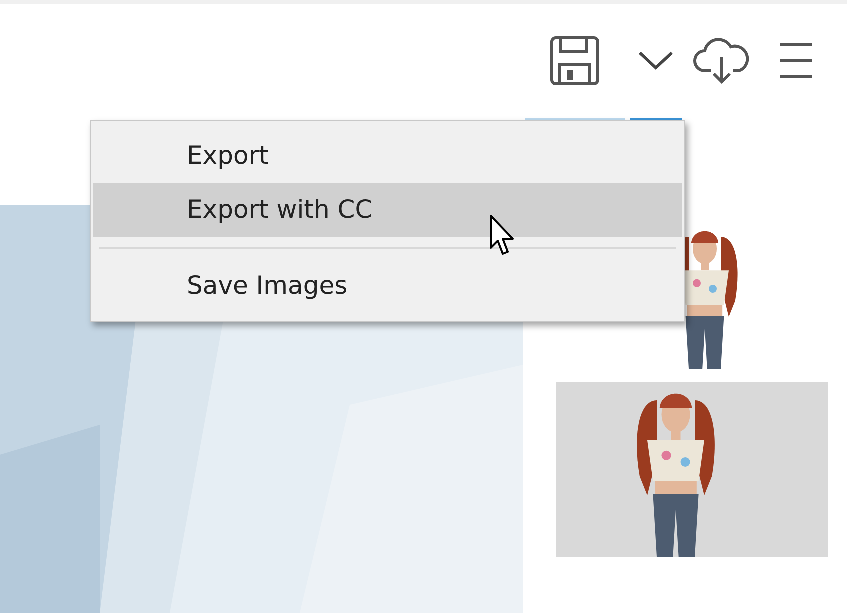  Describe the element at coordinates (387, 210) in the screenshot. I see `menu-item: Export with CC` at that location.